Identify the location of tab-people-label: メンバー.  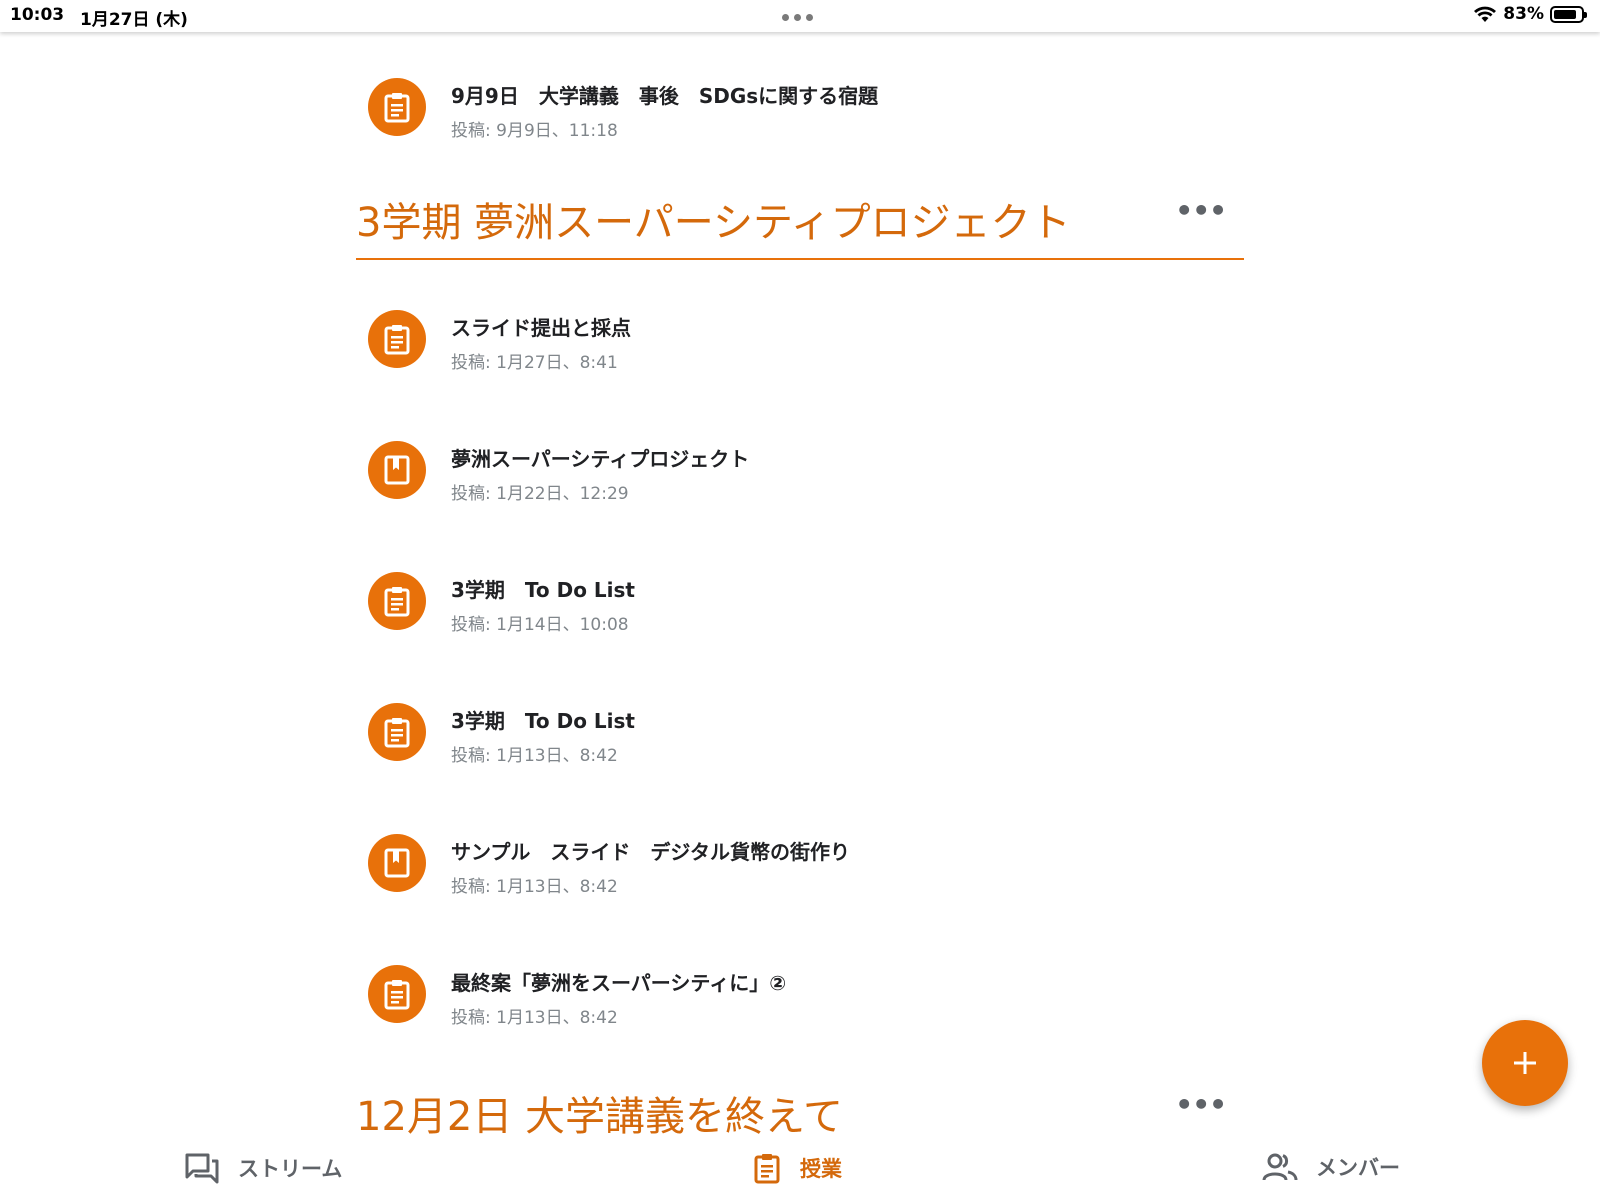
(1358, 1168).